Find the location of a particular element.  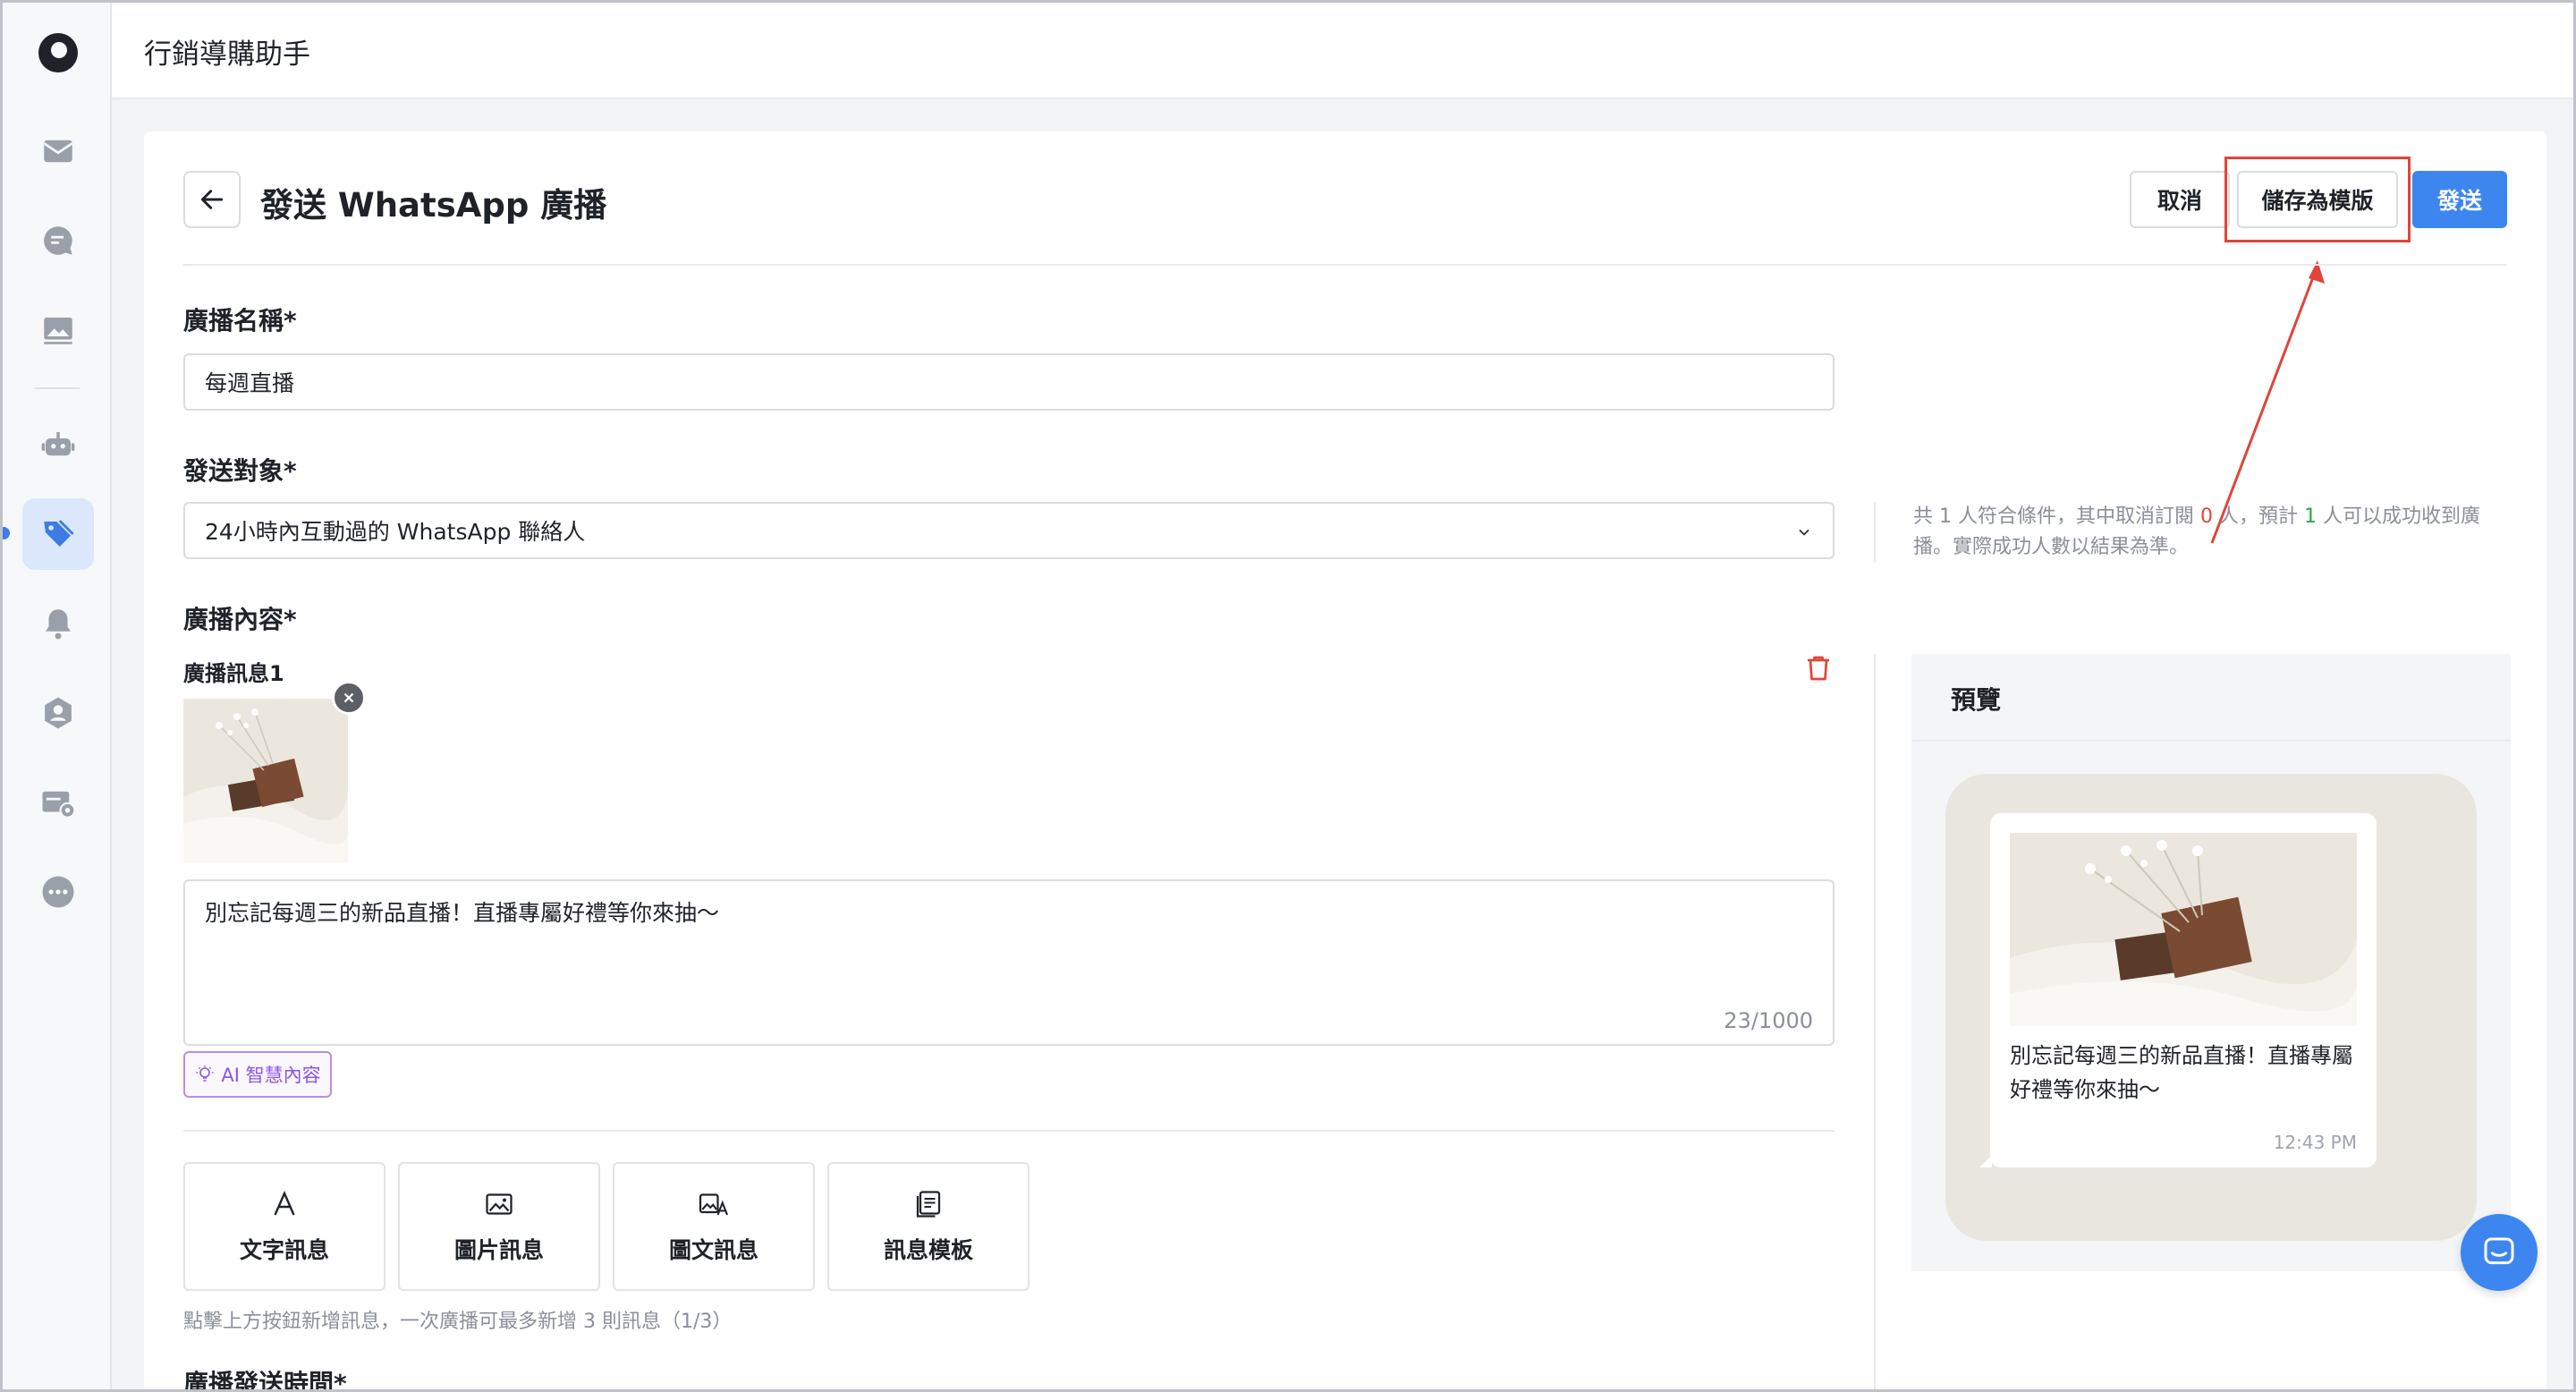

sidebar-item-more is located at coordinates (58, 892).